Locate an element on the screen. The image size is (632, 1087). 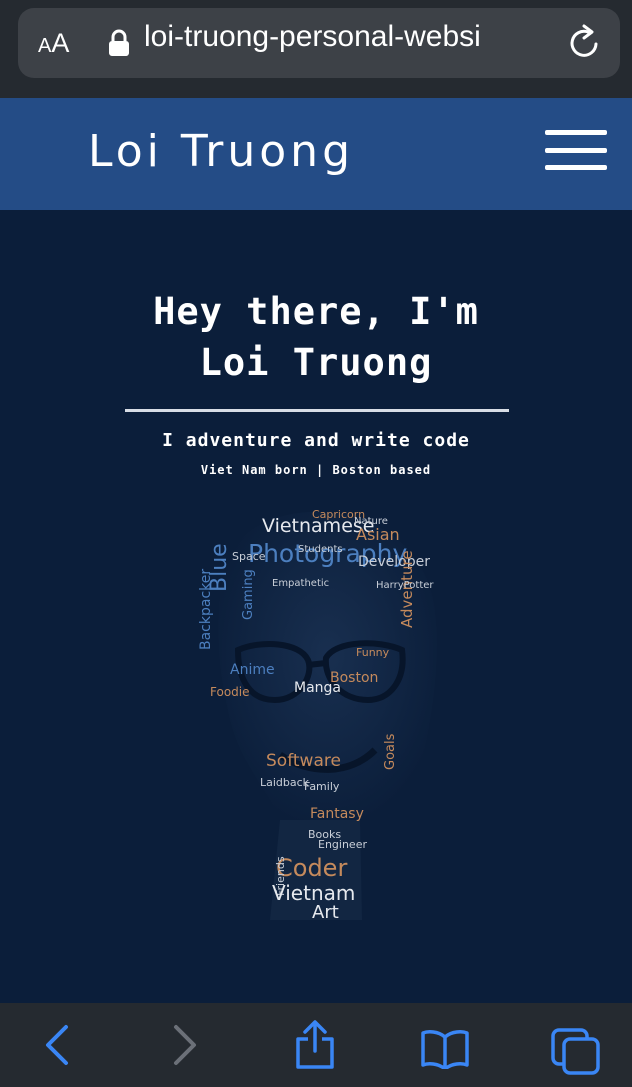
browser-top-bar: AA loi-truong-personal-websi is located at coordinates (316, 49).